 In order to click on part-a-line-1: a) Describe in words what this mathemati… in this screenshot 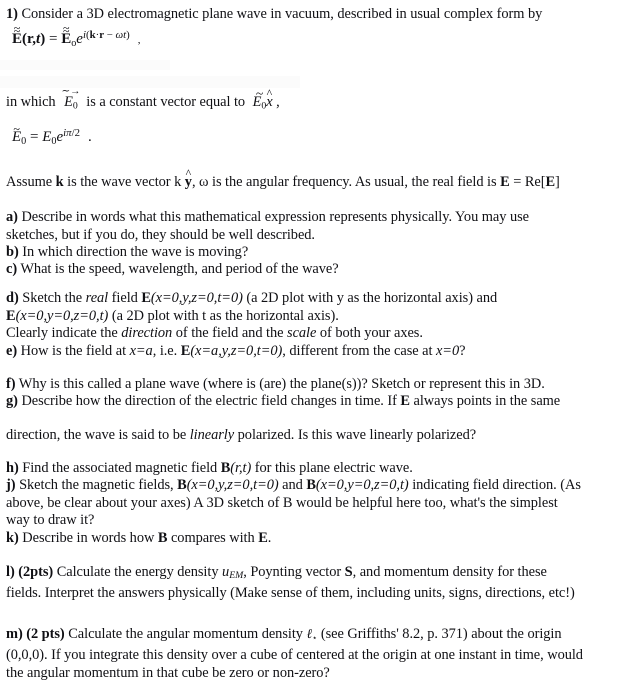, I will do `click(310, 218)`.